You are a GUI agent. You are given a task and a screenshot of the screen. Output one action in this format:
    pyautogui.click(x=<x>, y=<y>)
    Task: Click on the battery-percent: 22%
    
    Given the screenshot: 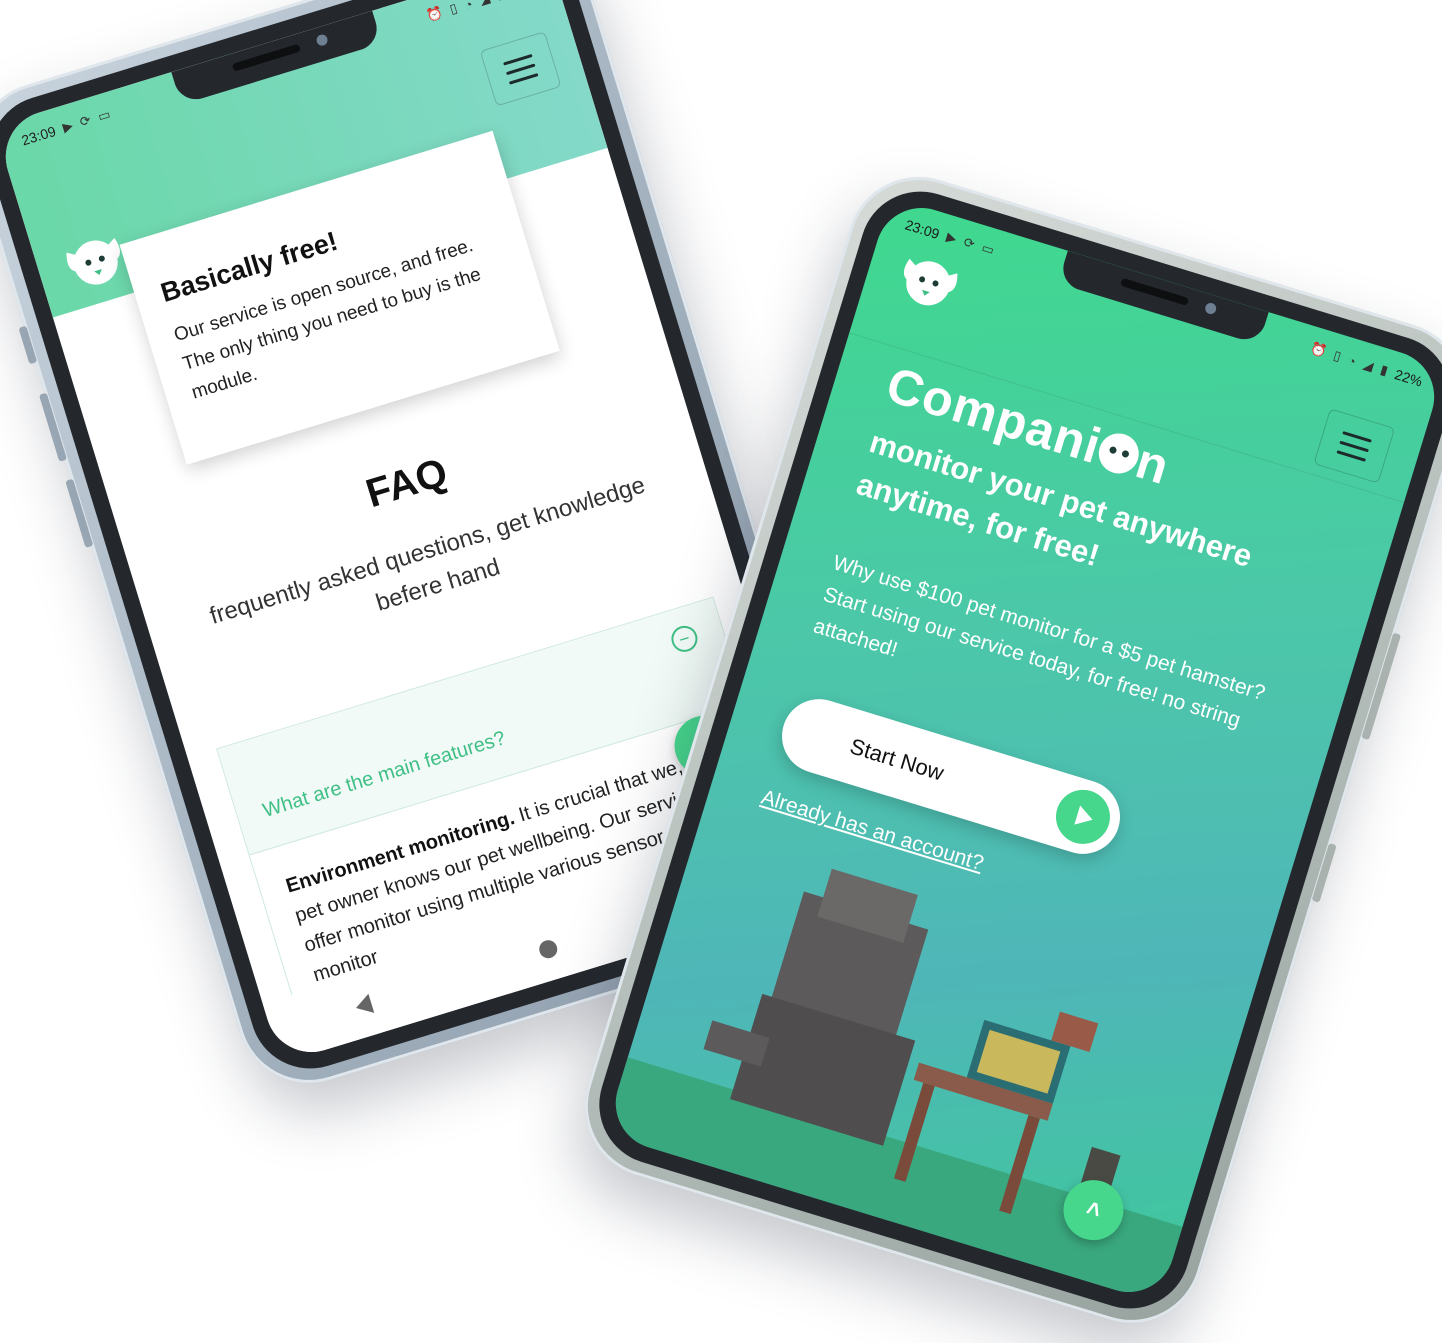 What is the action you would take?
    pyautogui.click(x=1408, y=378)
    